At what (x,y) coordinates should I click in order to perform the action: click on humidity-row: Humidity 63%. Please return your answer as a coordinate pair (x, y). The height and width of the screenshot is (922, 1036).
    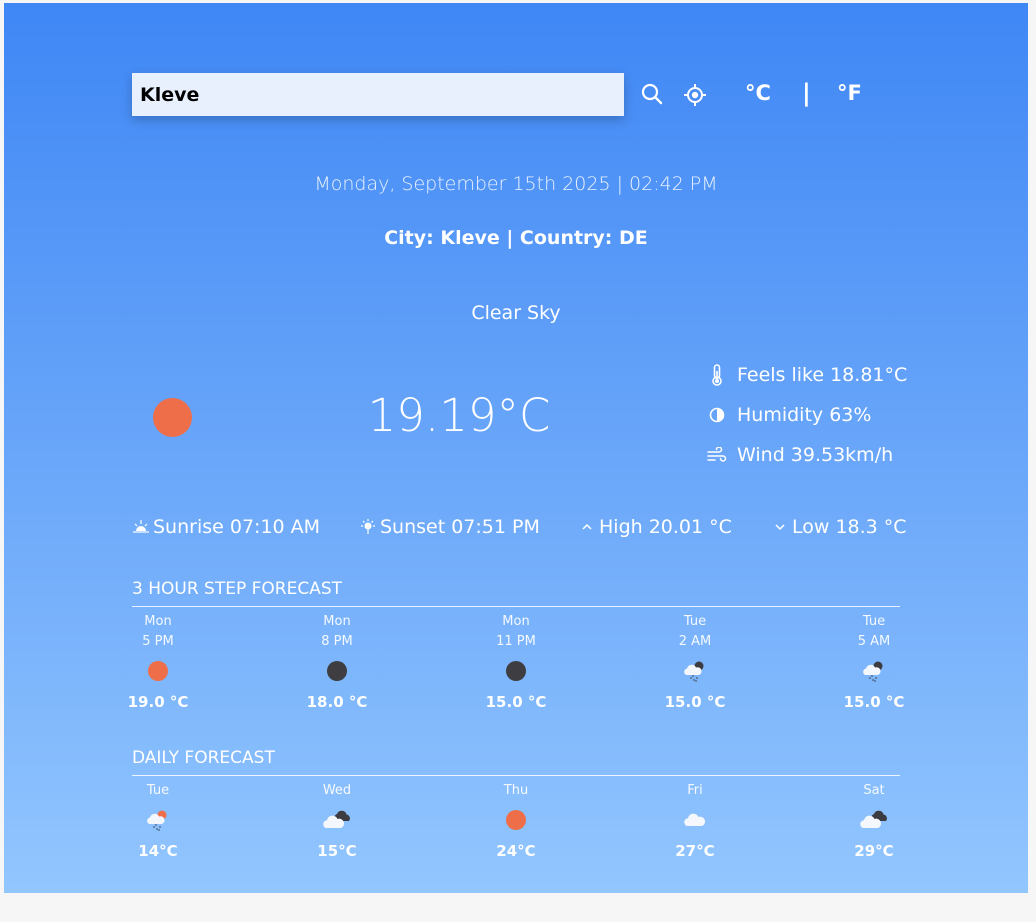
    Looking at the image, I should click on (789, 415).